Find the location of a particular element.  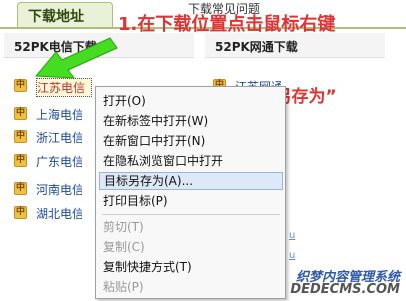

menu-separator is located at coordinates (191, 214).